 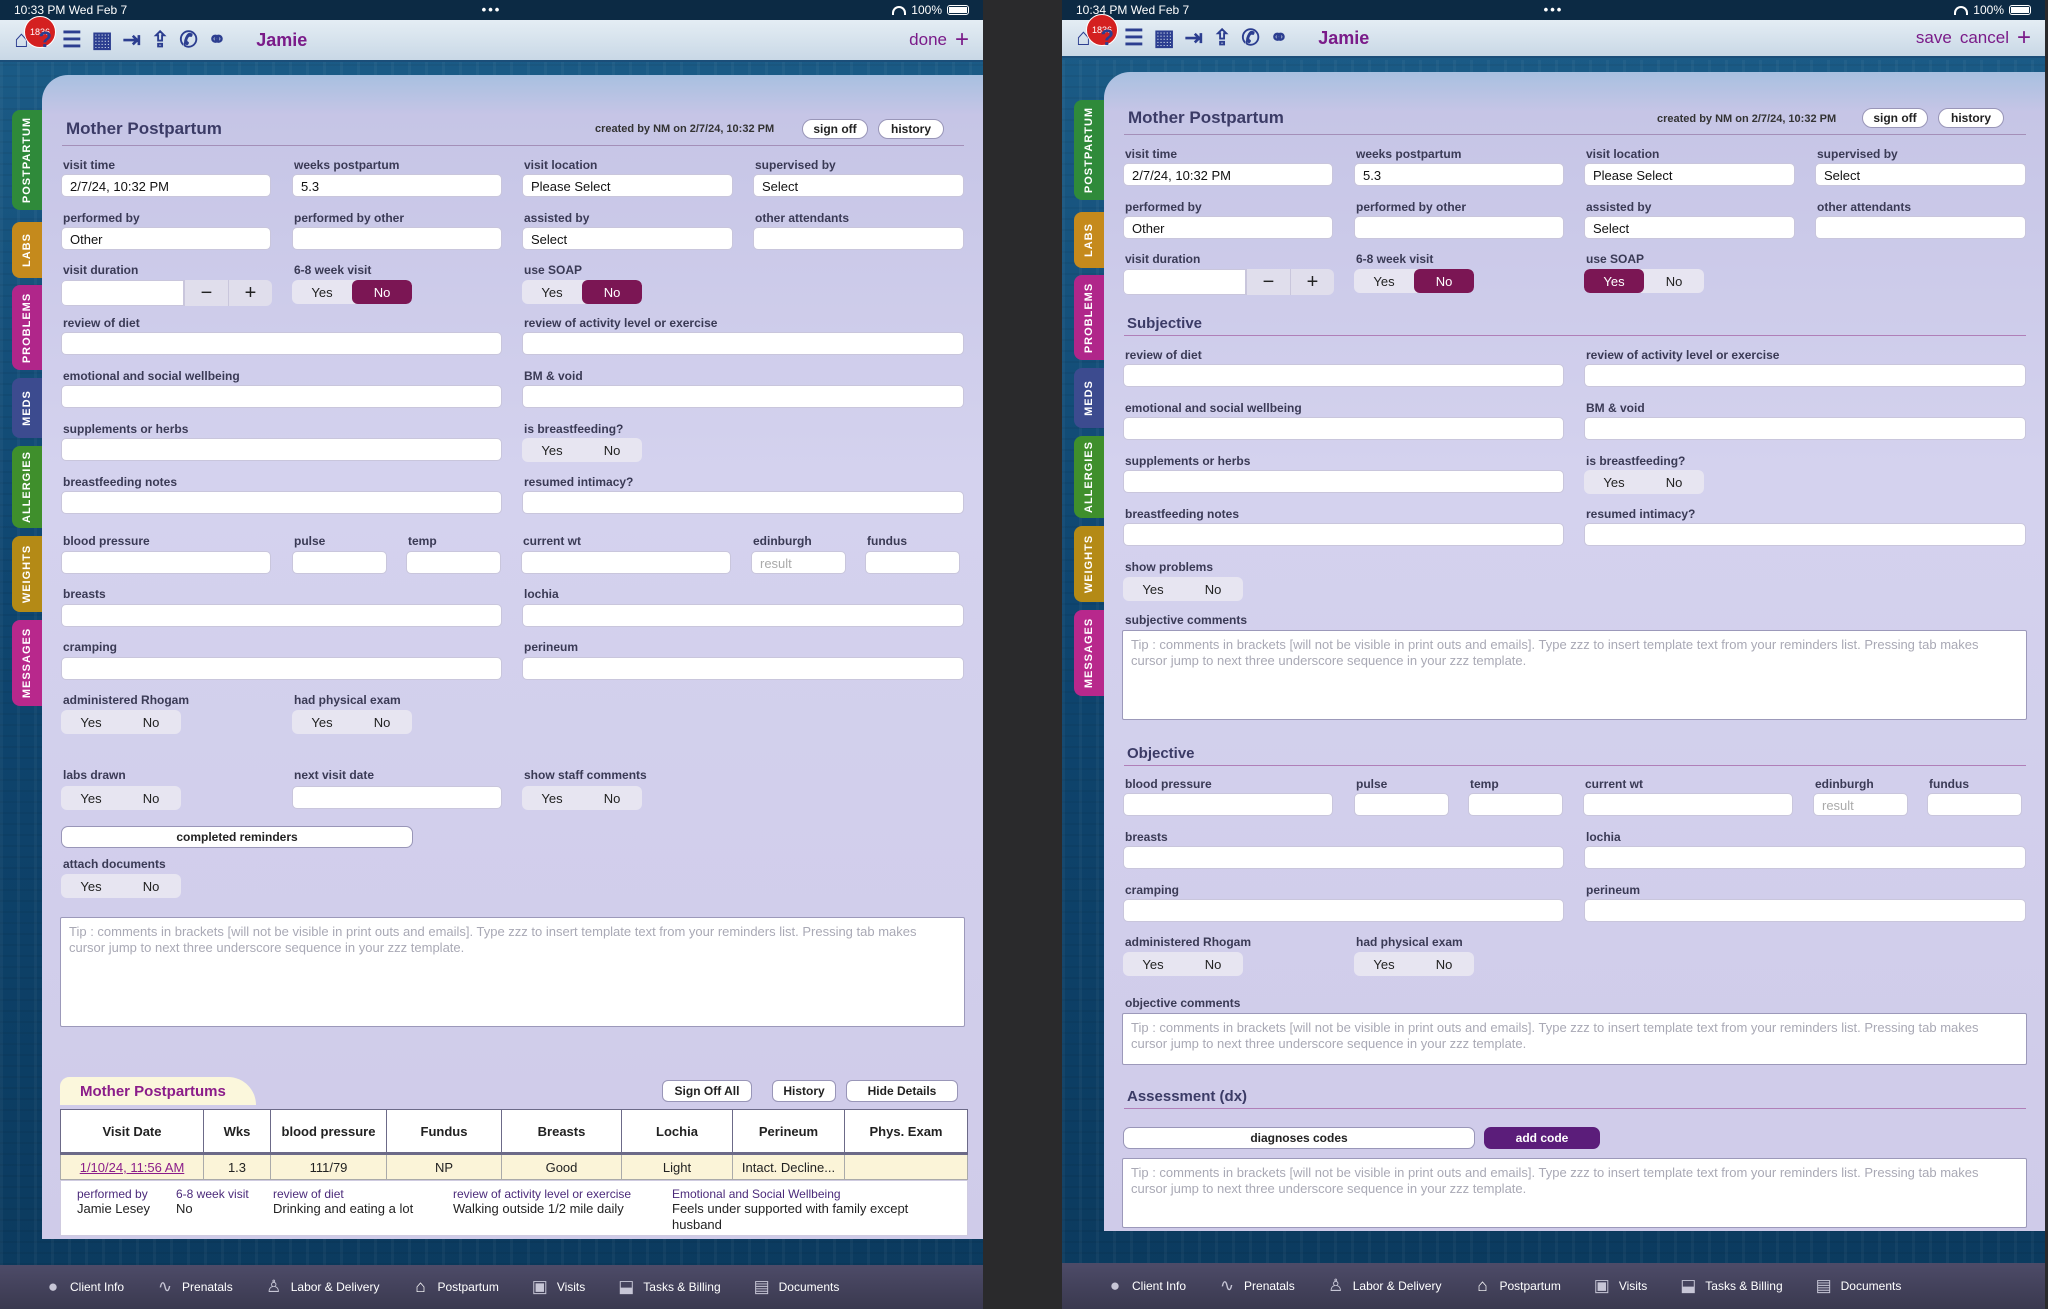 I want to click on diagnoses-codes-button: diagnoses codes, so click(x=1299, y=1138).